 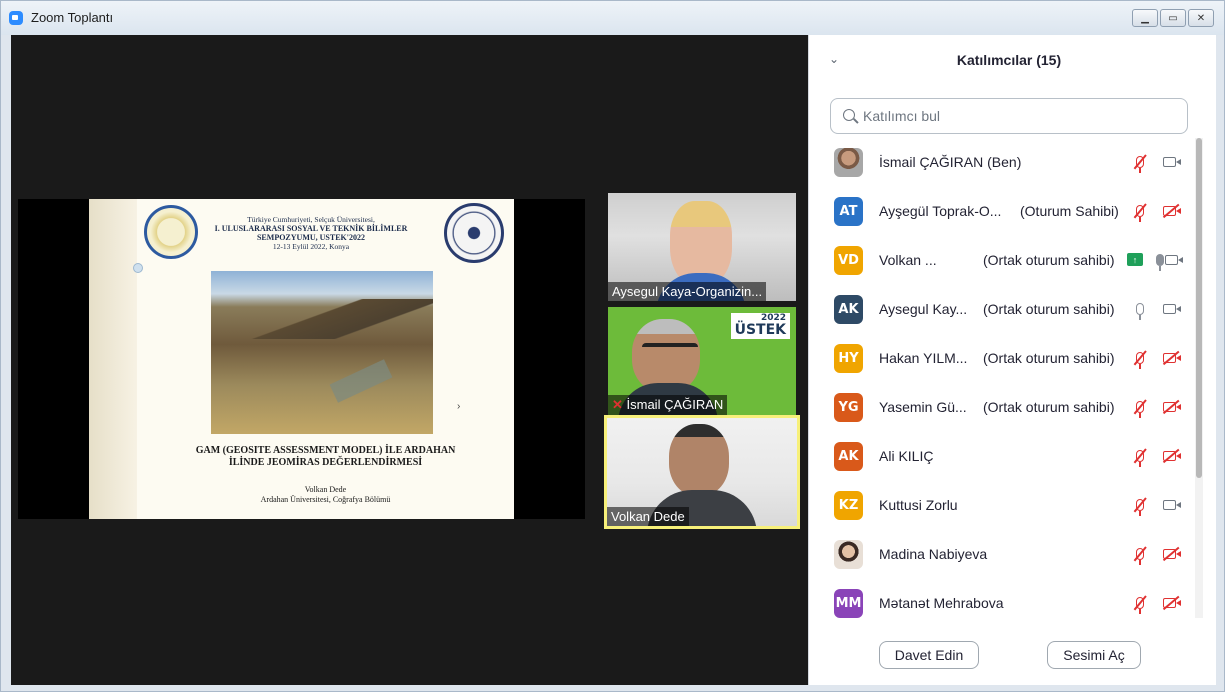 I want to click on slide-header-line3: SEMPOZYUMU, USTEK'2022, so click(x=310, y=237).